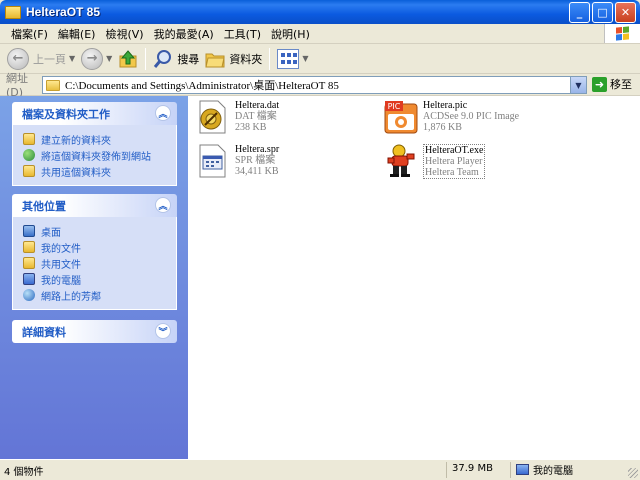 The height and width of the screenshot is (480, 640). I want to click on menu-view: 檢視(V), so click(124, 34).